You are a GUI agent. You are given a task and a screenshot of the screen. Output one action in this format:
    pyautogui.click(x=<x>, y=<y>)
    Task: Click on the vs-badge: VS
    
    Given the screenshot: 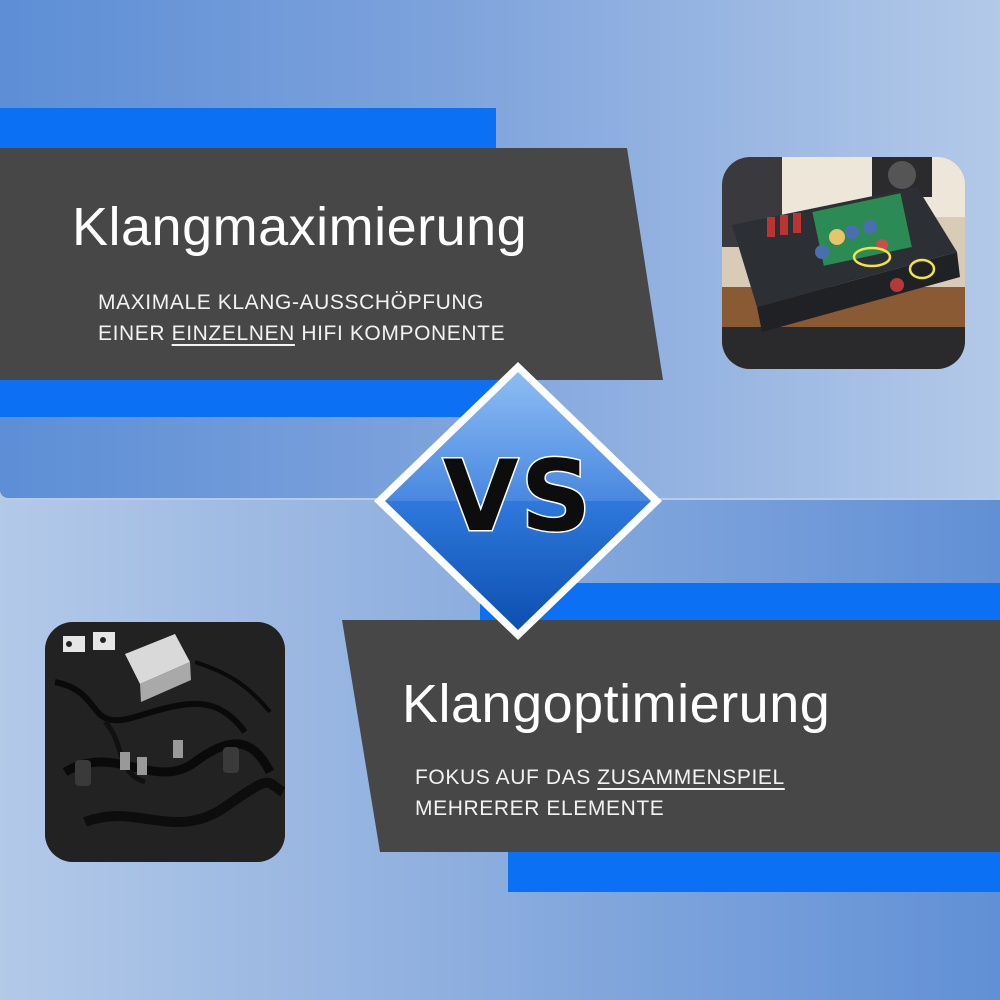 What is the action you would take?
    pyautogui.click(x=518, y=501)
    